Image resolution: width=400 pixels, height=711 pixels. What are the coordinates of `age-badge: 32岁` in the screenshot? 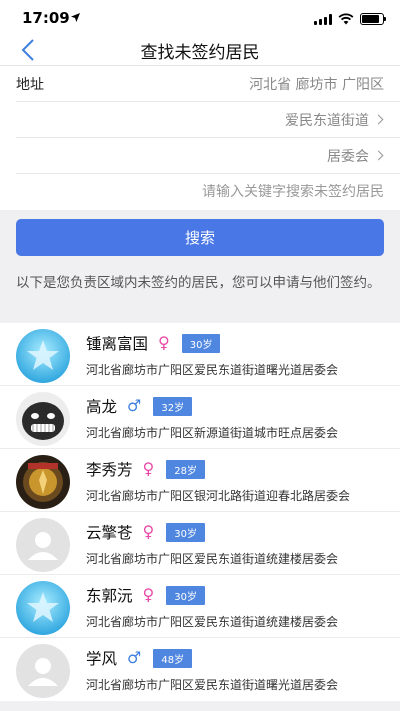 It's located at (173, 406).